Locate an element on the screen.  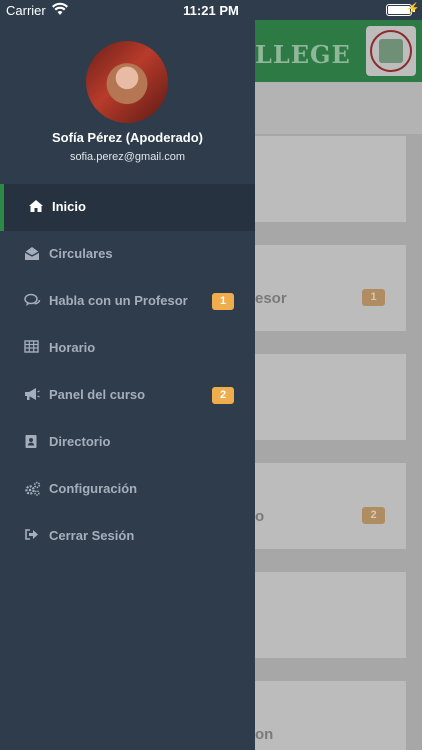
status-bar: Carrier 11:21 PM ⚡ is located at coordinates (211, 10).